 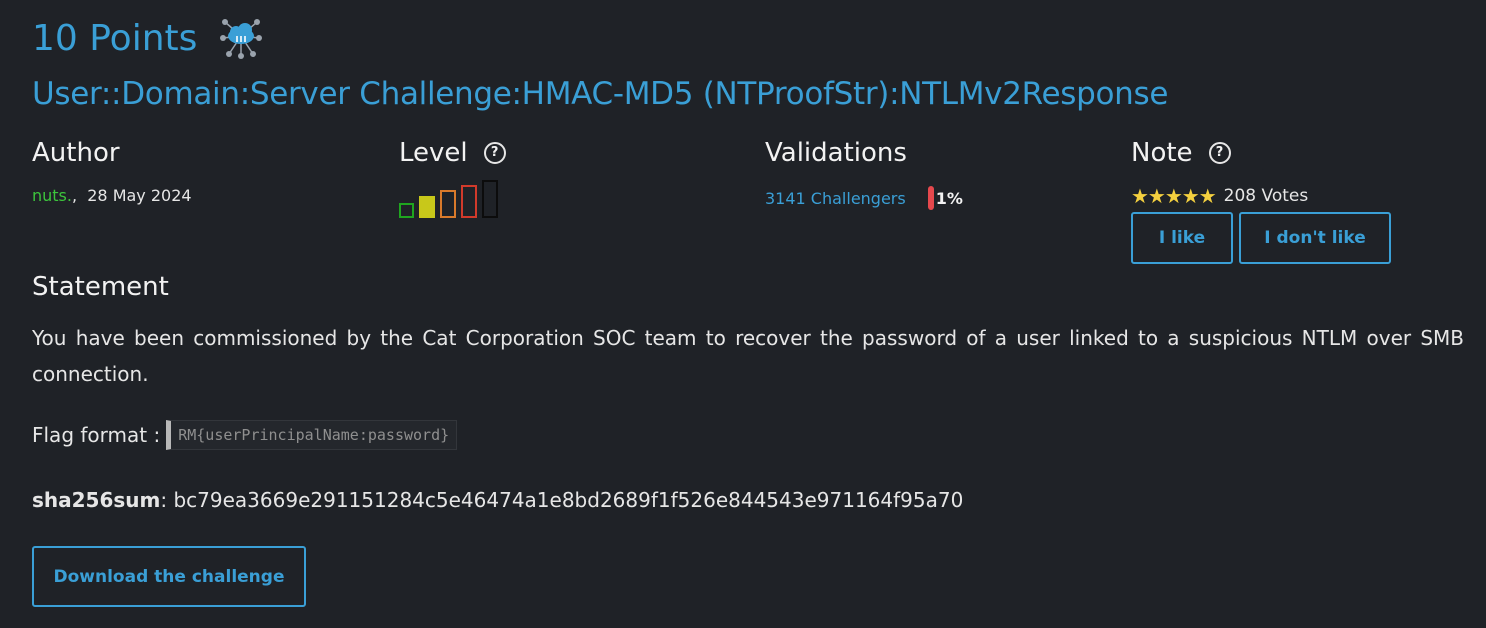 What do you see at coordinates (949, 198) in the screenshot?
I see `success-rate: 1%` at bounding box center [949, 198].